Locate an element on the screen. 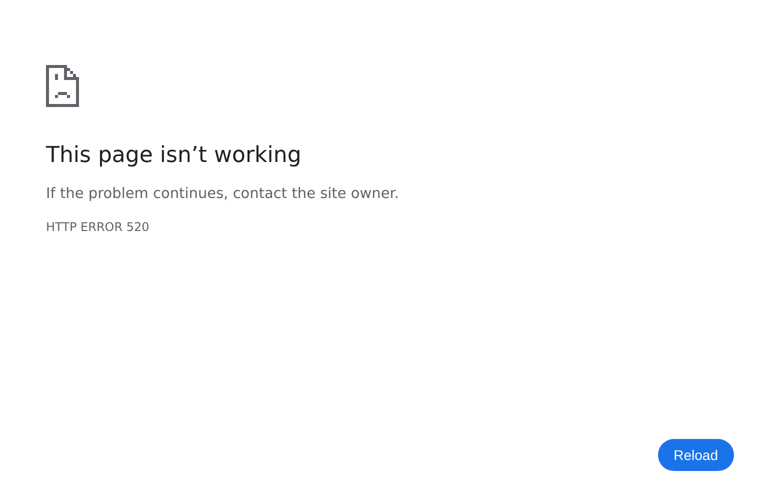 The height and width of the screenshot is (493, 780). error-message: If the problem continues, contact the site owner. is located at coordinates (223, 194).